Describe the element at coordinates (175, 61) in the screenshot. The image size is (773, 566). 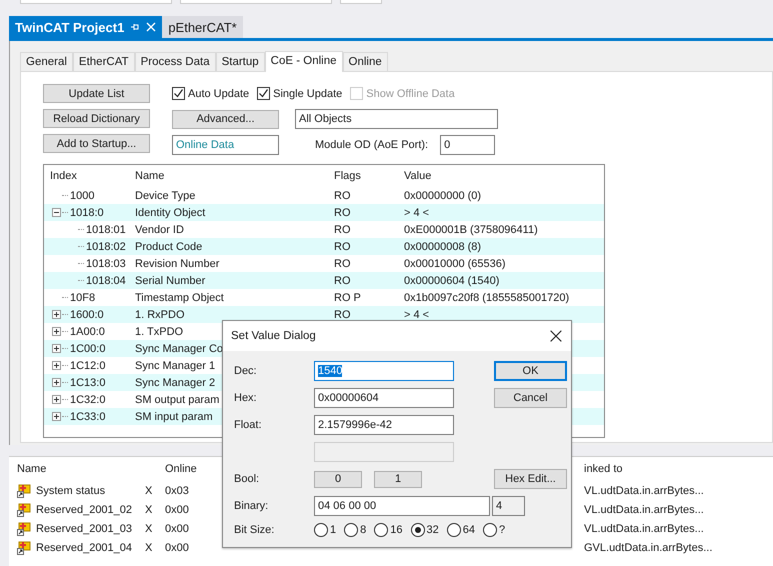
I see `tab: Process Data` at that location.